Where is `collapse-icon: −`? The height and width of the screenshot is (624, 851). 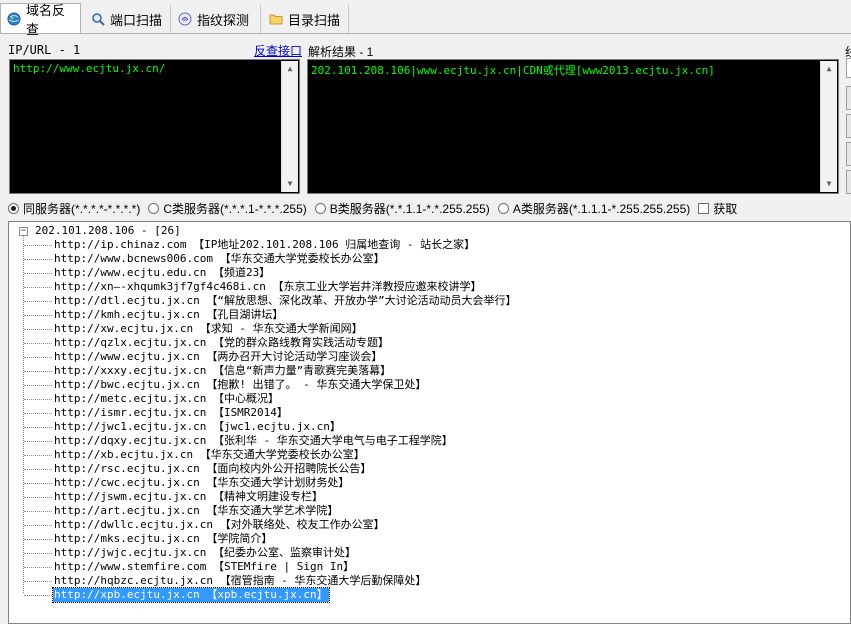
collapse-icon: − is located at coordinates (23, 231).